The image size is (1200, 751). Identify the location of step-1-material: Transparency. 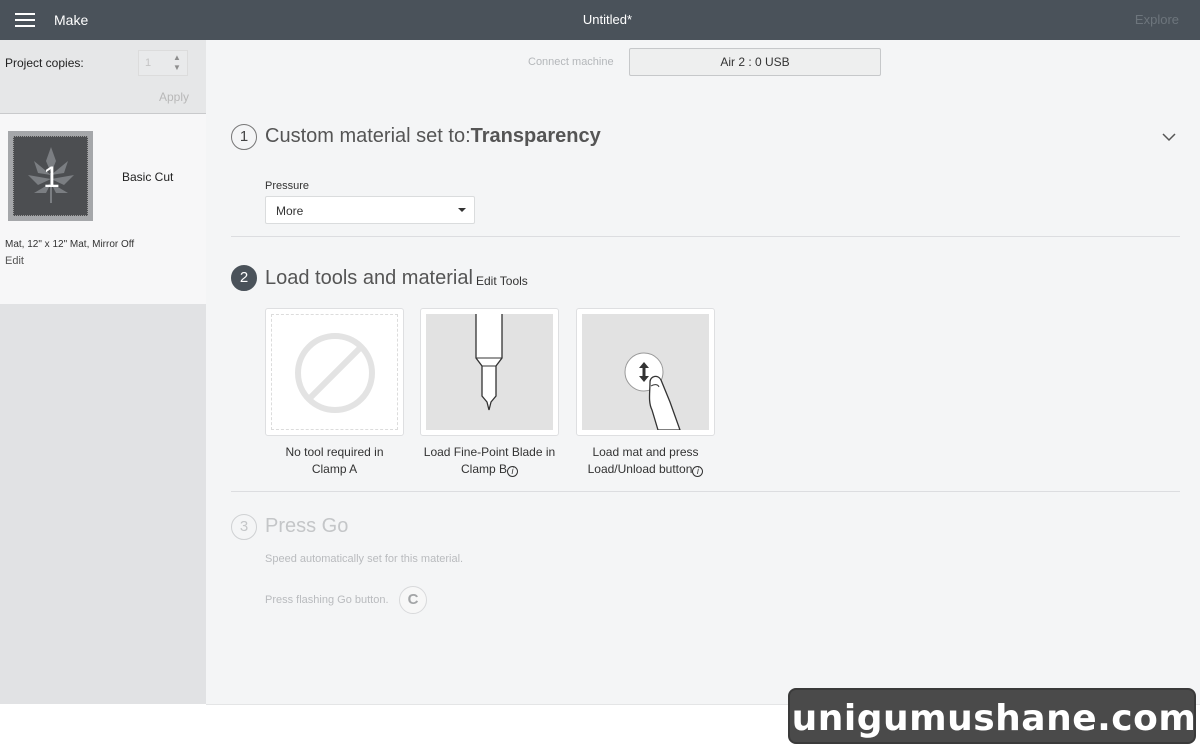
(535, 136).